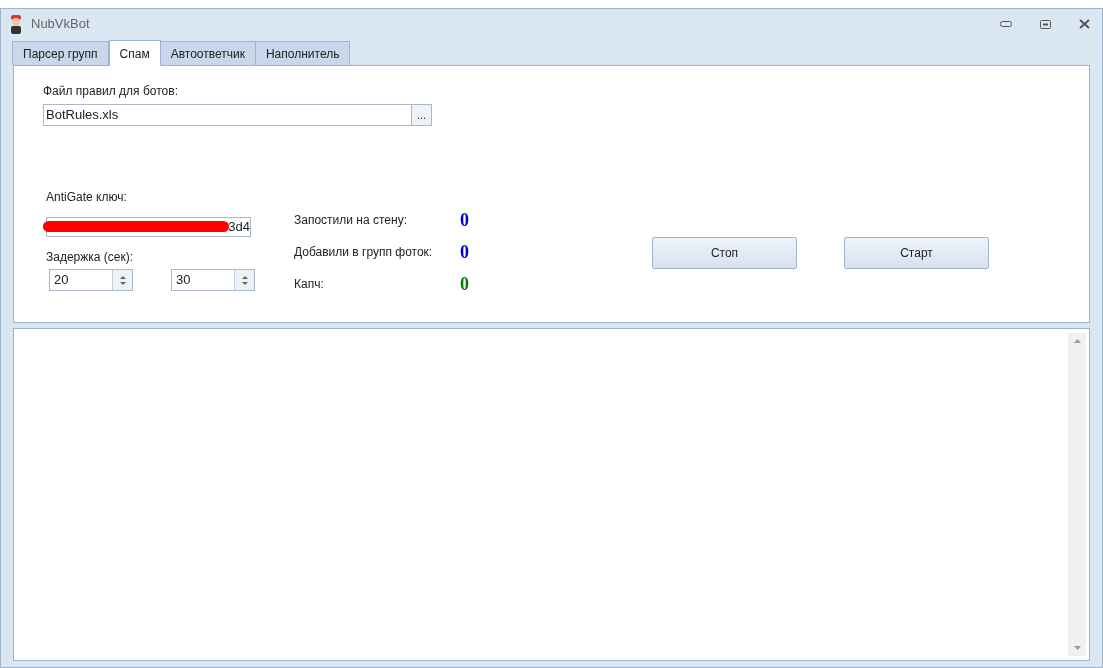  I want to click on avatar-icon, so click(16, 24).